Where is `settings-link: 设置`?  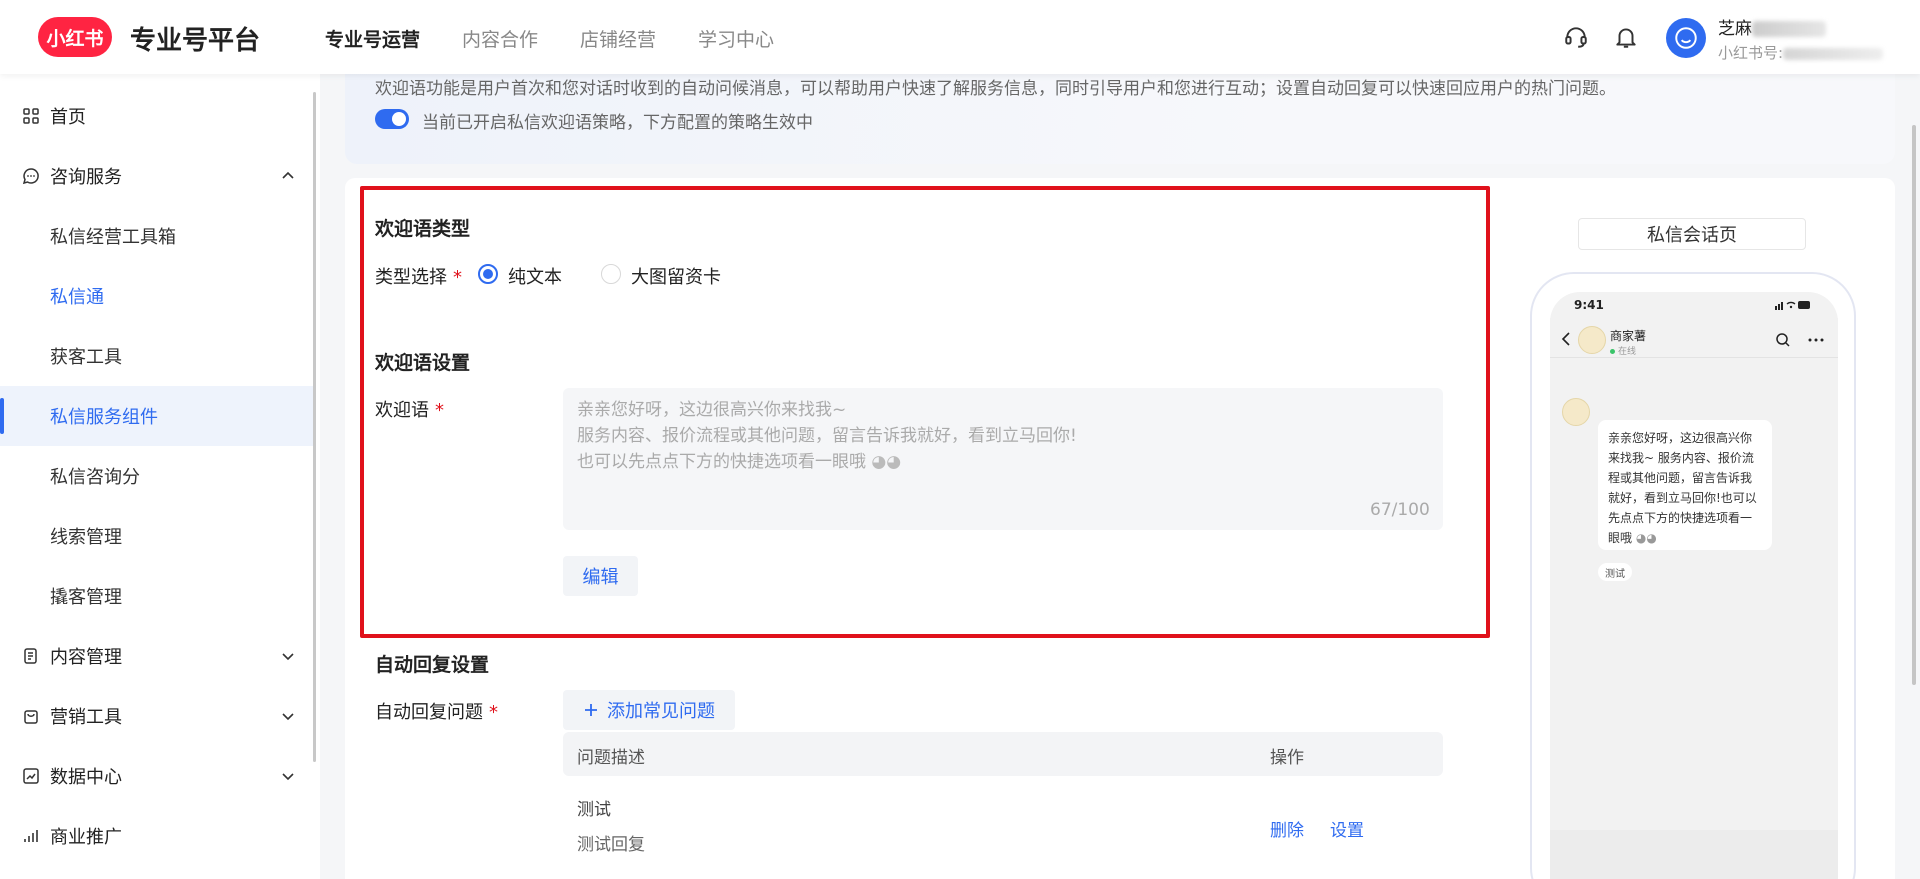
settings-link: 设置 is located at coordinates (1347, 828).